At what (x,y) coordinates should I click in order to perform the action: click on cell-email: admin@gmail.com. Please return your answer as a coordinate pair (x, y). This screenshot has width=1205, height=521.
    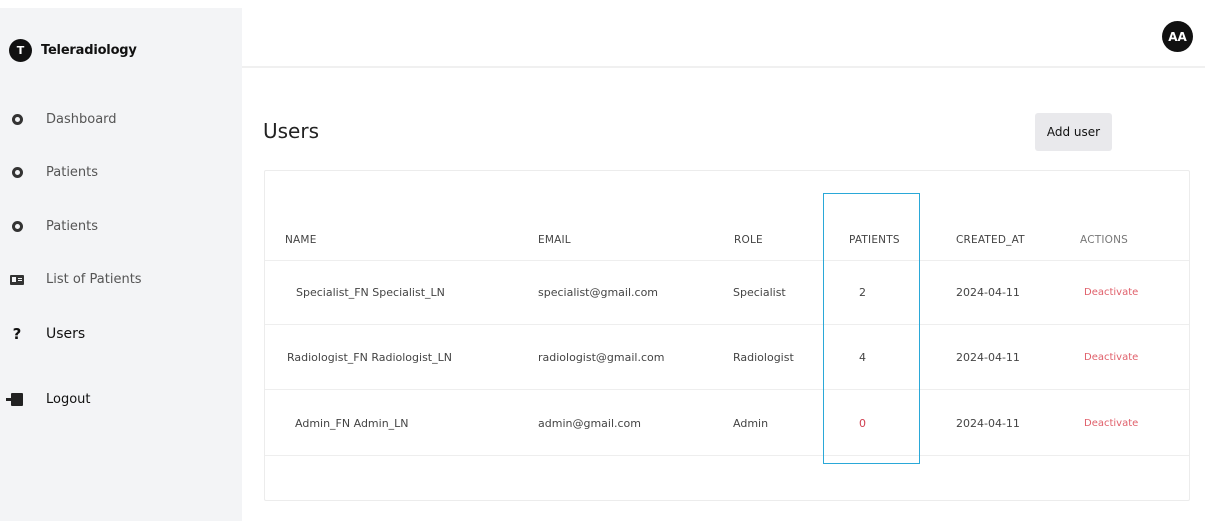
    Looking at the image, I should click on (590, 423).